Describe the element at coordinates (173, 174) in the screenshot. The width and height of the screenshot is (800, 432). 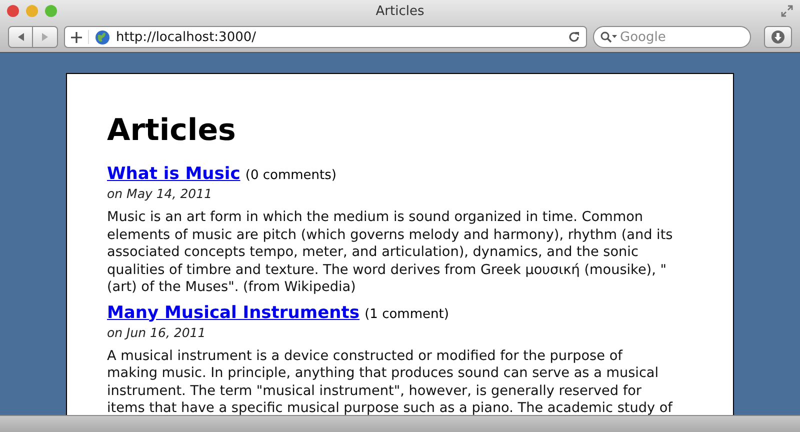
I see `article-title-link: What is Music` at that location.